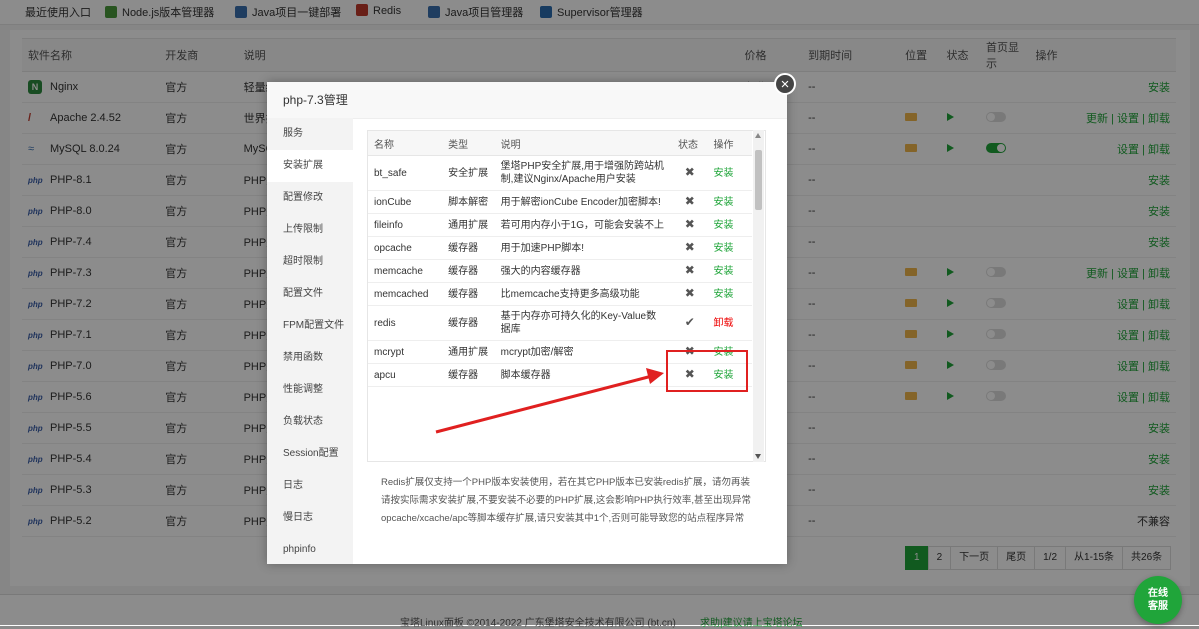 The width and height of the screenshot is (1199, 629). Describe the element at coordinates (1158, 600) in the screenshot. I see `online-support-button: 在线 客服` at that location.